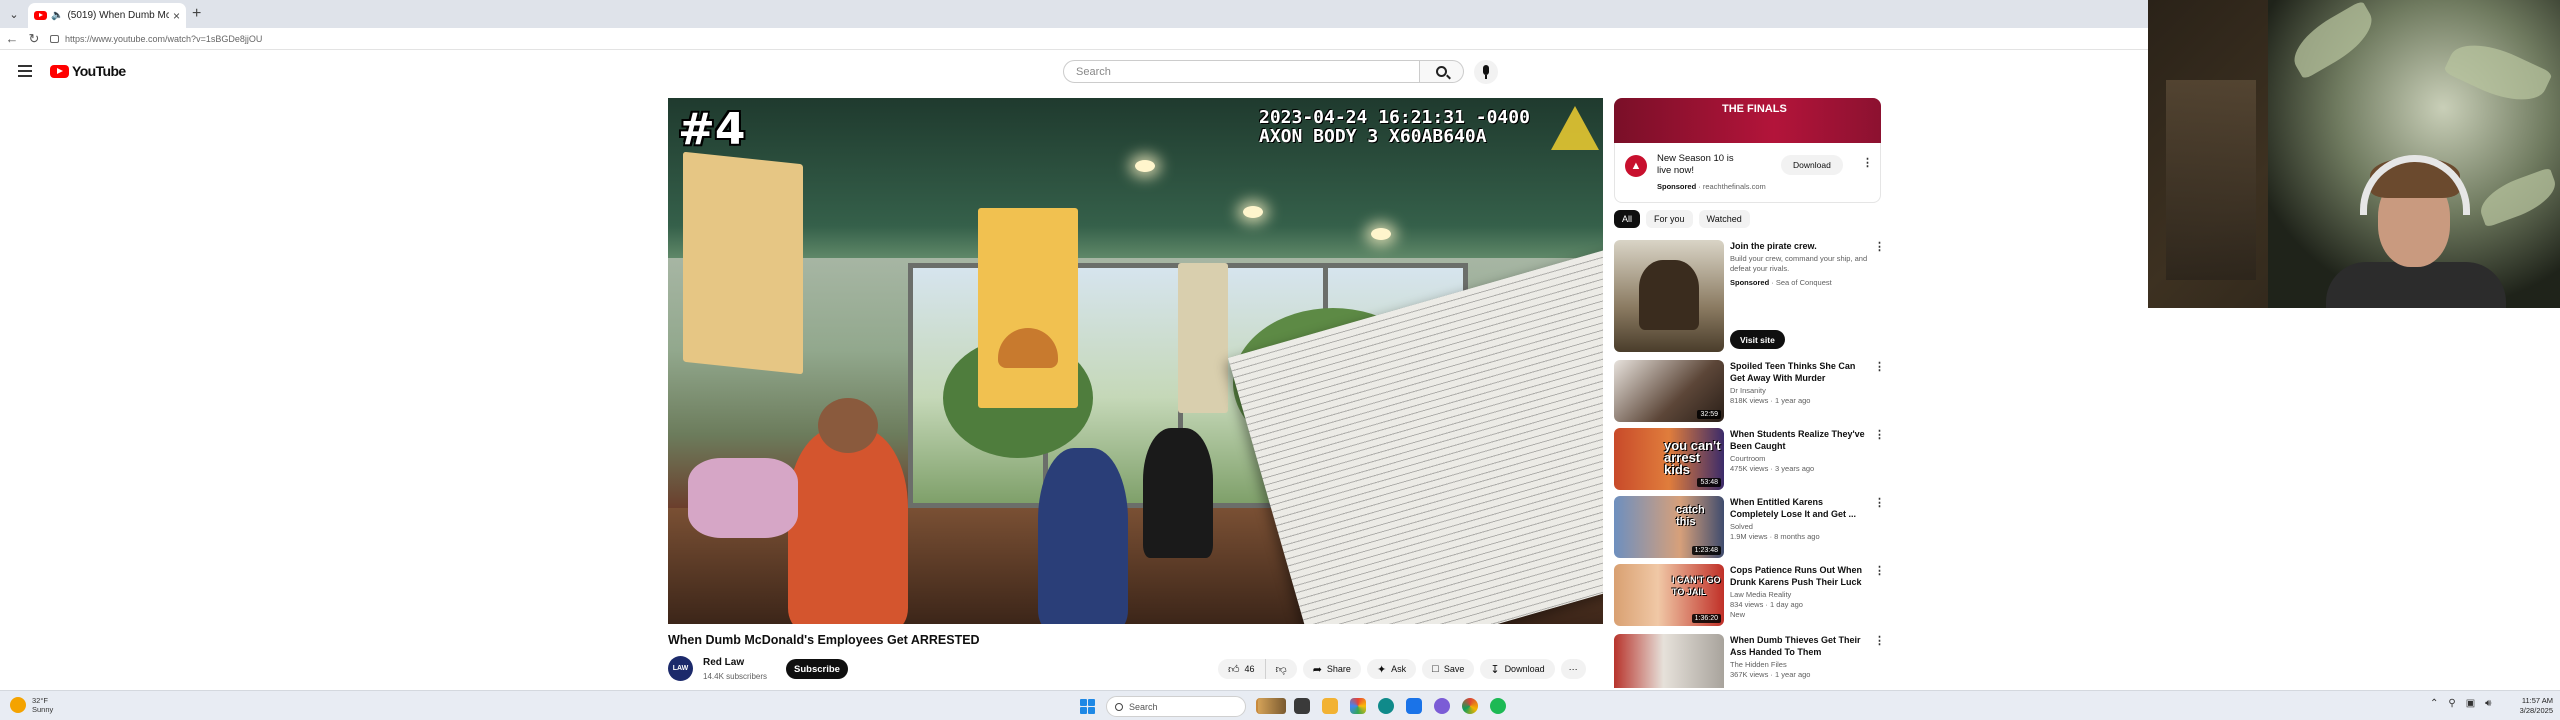 The image size is (2560, 720). I want to click on sponsored-thumbnail, so click(1669, 296).